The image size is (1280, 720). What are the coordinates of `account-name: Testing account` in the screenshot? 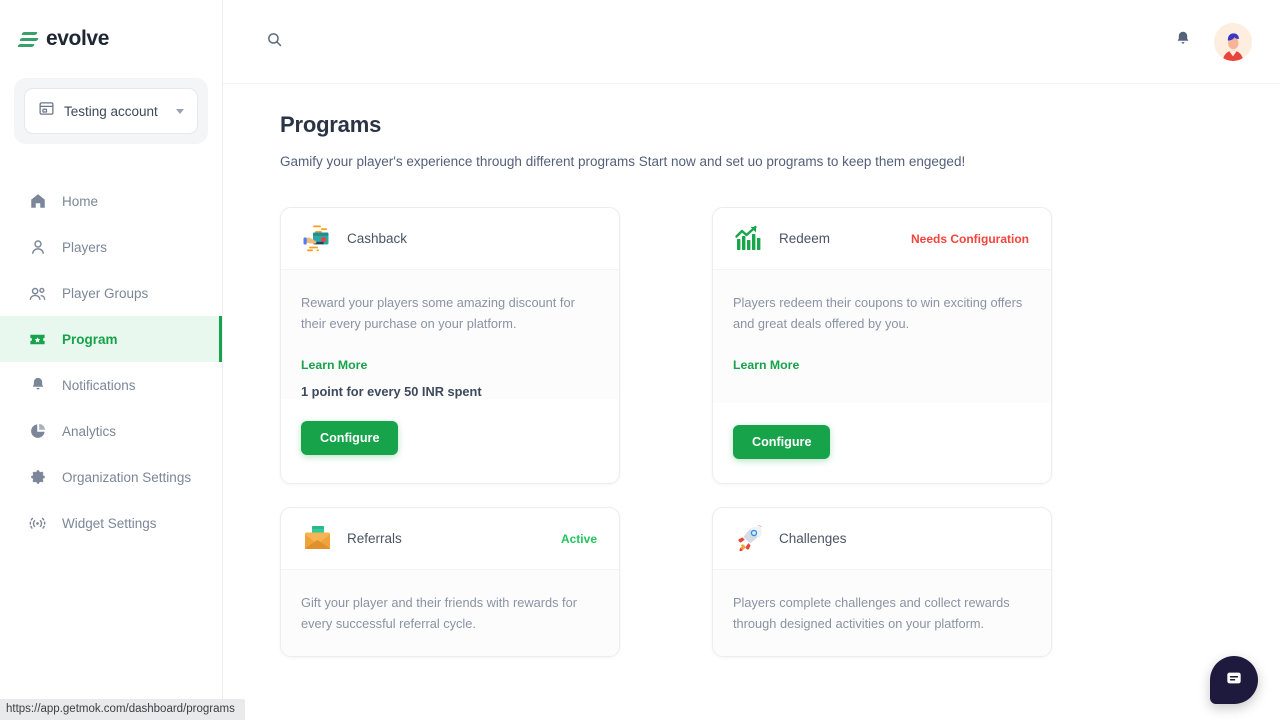 It's located at (111, 111).